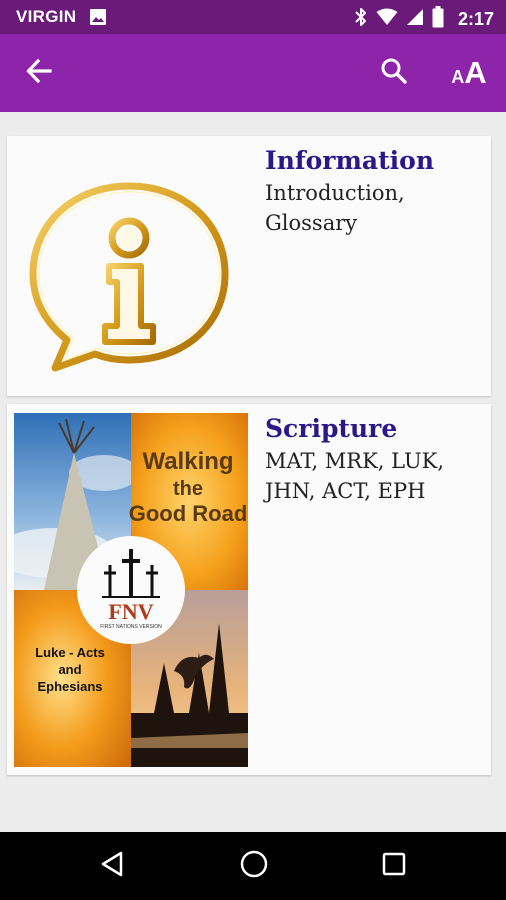 The height and width of the screenshot is (900, 506). Describe the element at coordinates (131, 627) in the screenshot. I see `cover-logo-subtext: FIRST NATIONS VERSION` at that location.